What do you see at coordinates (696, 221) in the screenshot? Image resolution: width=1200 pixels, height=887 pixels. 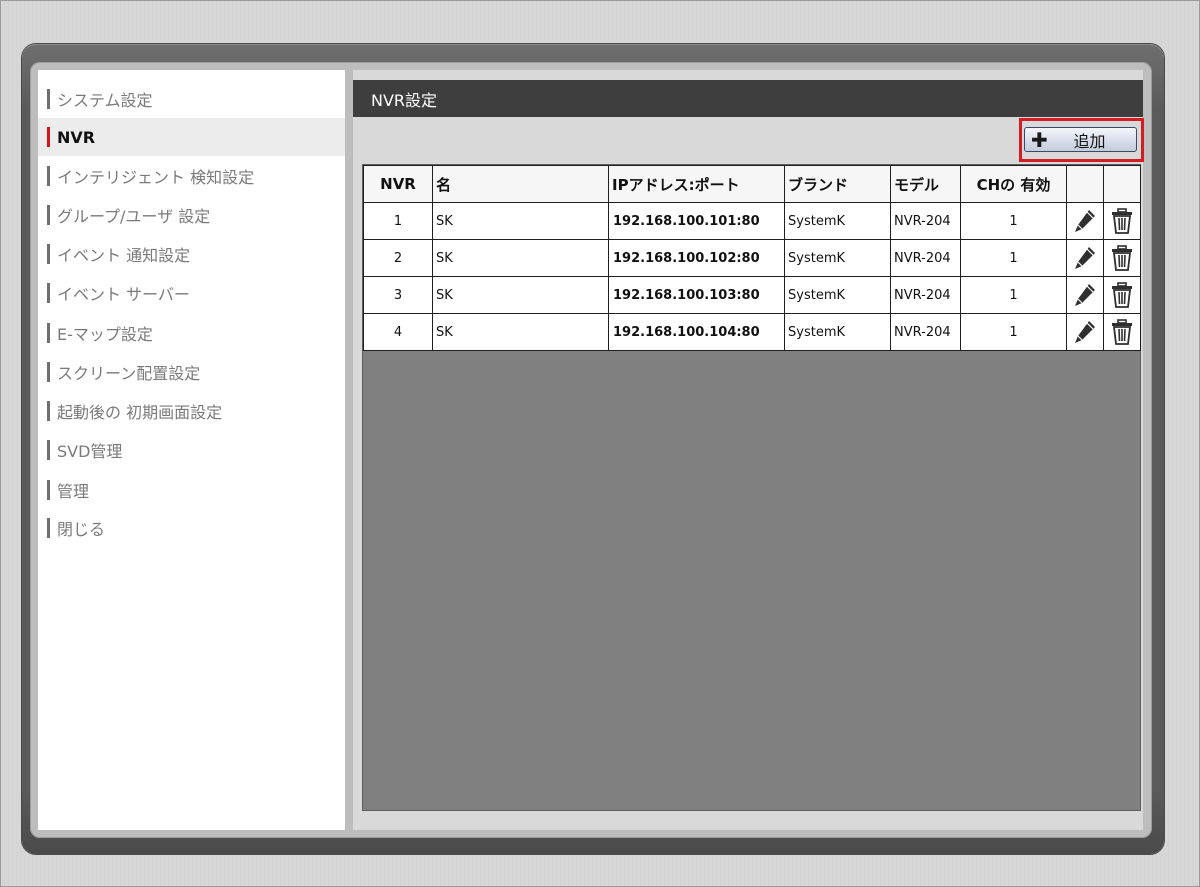 I see `cell-ip-port: 192.168.100.101:80` at bounding box center [696, 221].